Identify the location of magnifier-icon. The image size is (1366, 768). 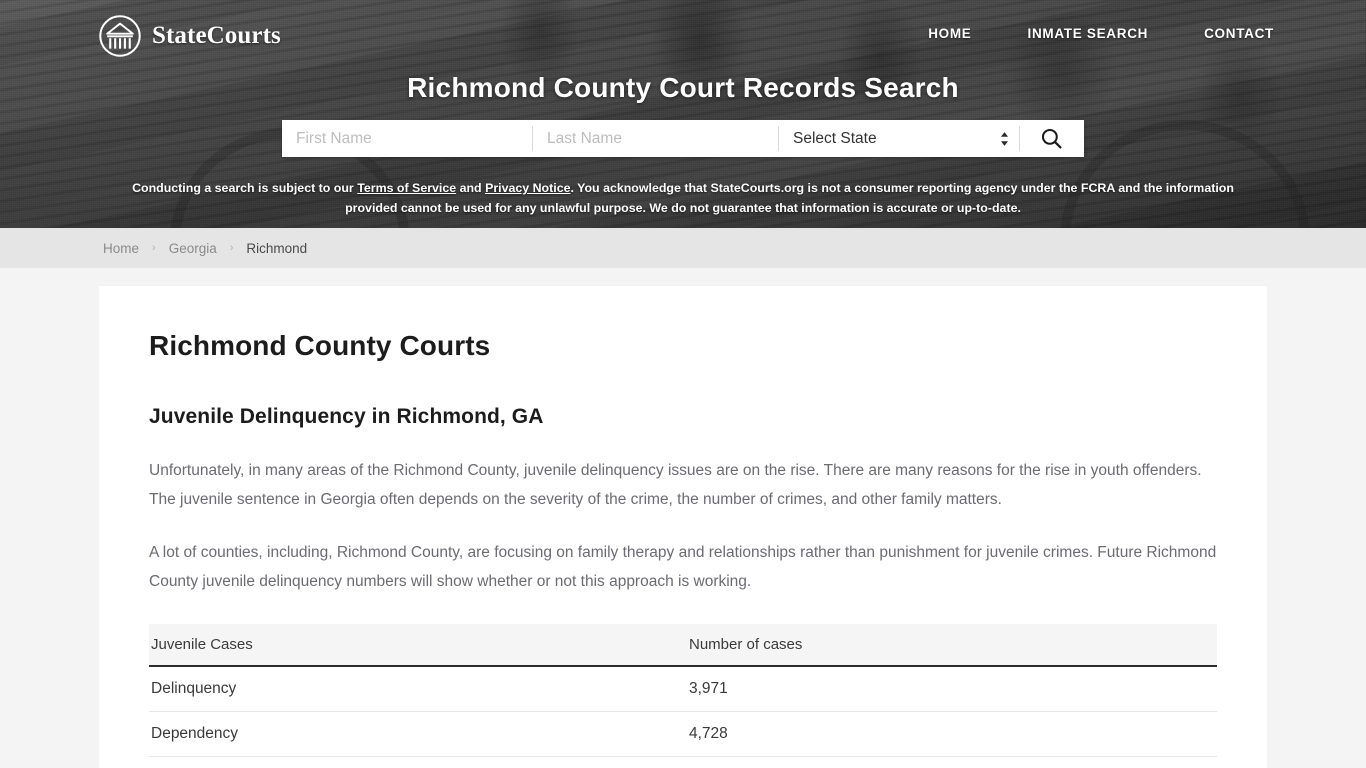
(1051, 138).